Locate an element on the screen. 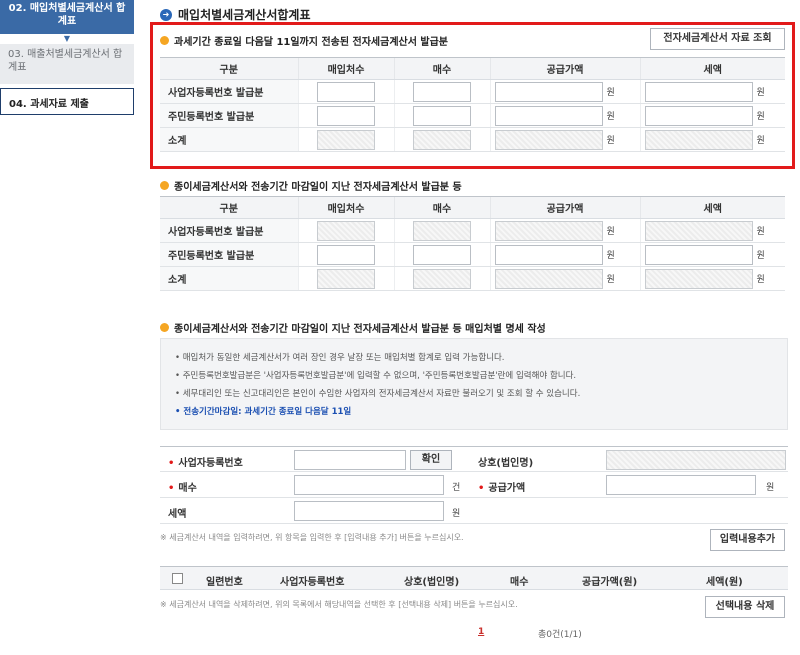 The image size is (800, 655). sheet-count-field is located at coordinates (442, 230).